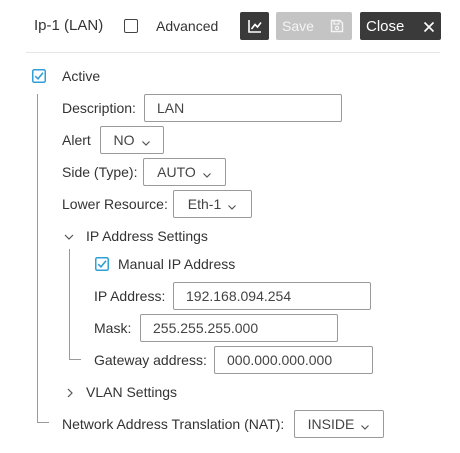 This screenshot has height=453, width=460. What do you see at coordinates (204, 204) in the screenshot?
I see `lower-resource-value: Eth-1` at bounding box center [204, 204].